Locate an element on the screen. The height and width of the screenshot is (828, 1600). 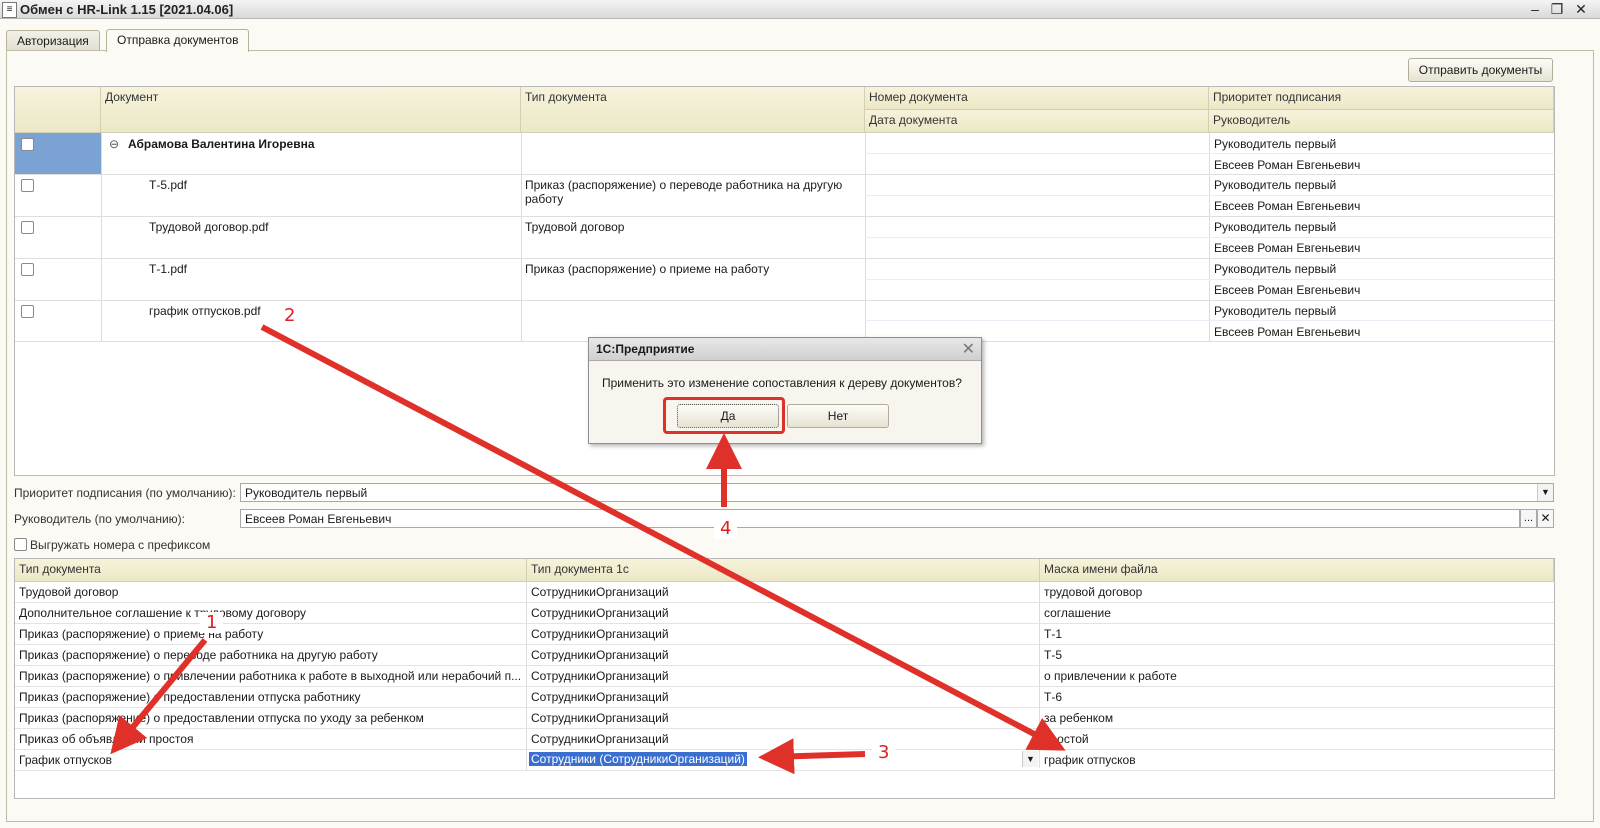
dialog-title: 1С:Предприятие is located at coordinates (645, 349).